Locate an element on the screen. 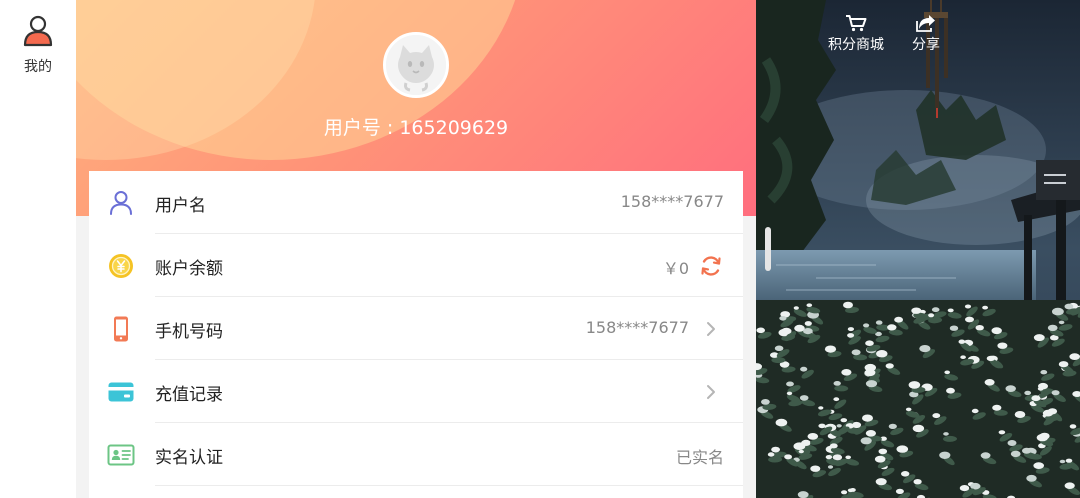  row-phone: 手机号码 158****7677 is located at coordinates (416, 328).